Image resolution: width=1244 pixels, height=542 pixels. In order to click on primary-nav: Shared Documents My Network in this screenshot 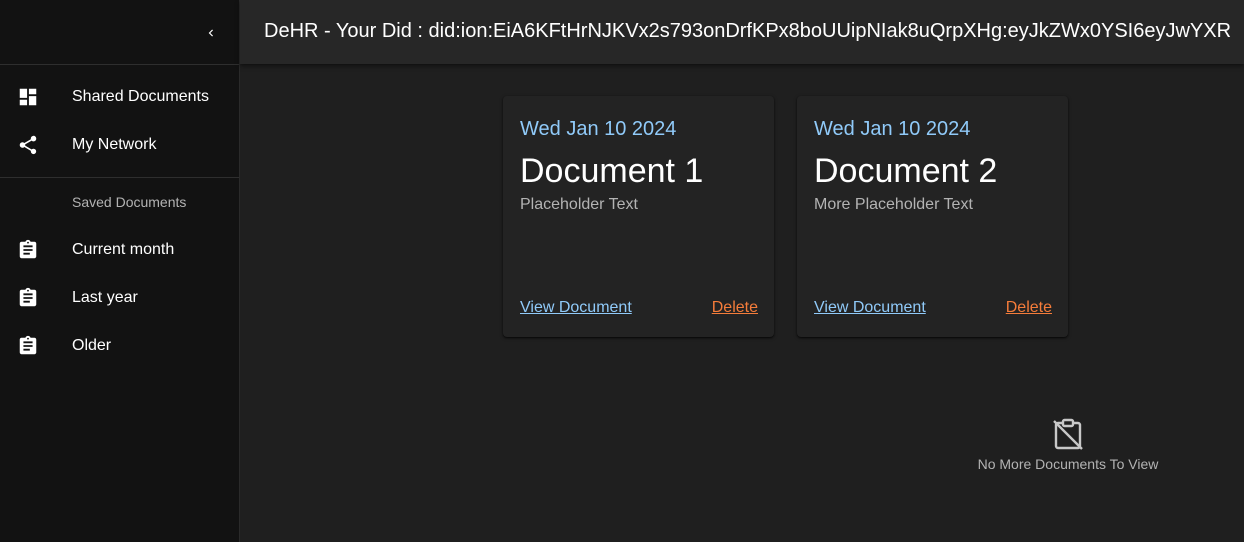, I will do `click(119, 121)`.